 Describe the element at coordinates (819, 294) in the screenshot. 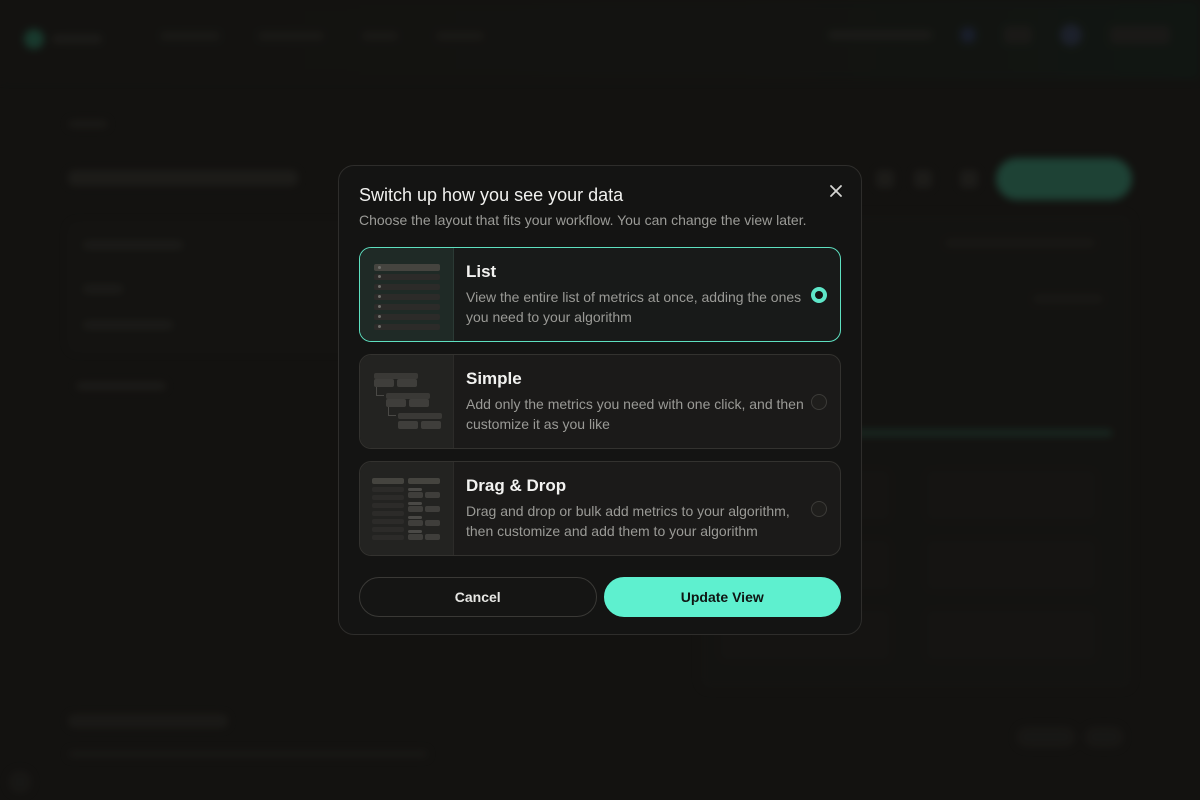

I see `radio-list-selected` at that location.